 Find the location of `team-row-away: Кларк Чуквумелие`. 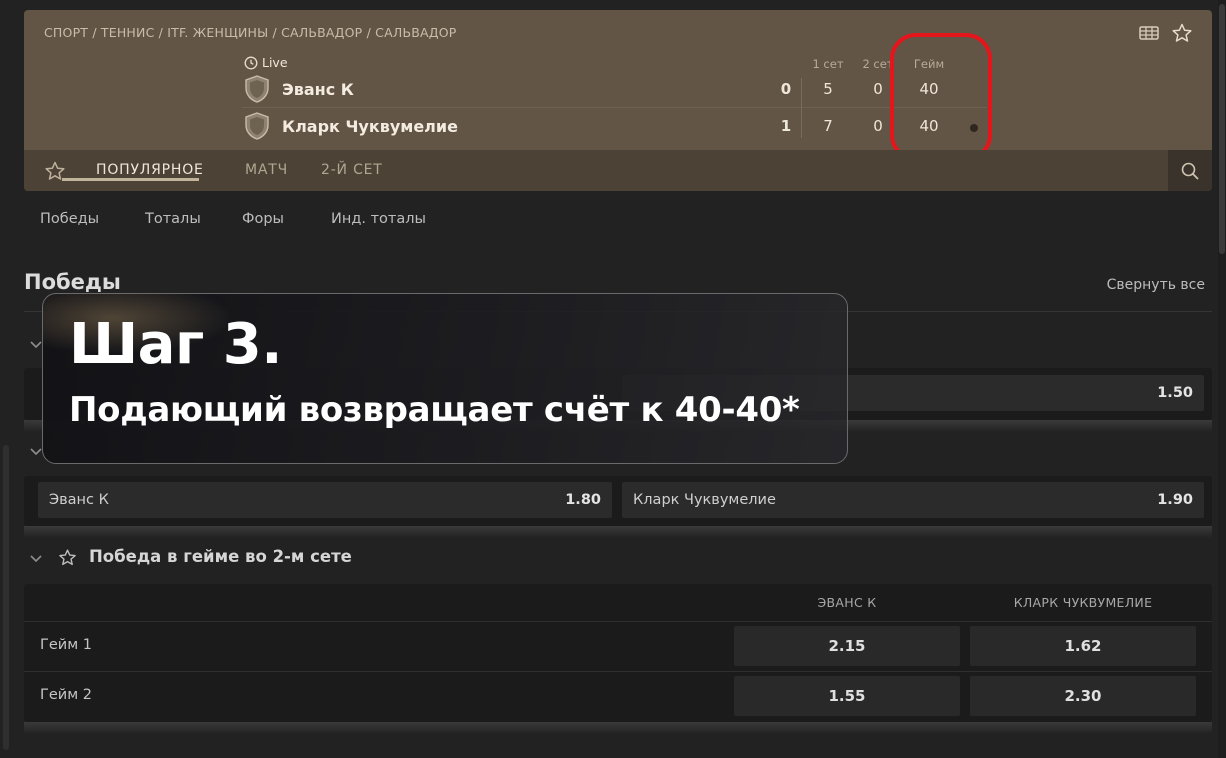

team-row-away: Кларк Чуквумелие is located at coordinates (350, 126).